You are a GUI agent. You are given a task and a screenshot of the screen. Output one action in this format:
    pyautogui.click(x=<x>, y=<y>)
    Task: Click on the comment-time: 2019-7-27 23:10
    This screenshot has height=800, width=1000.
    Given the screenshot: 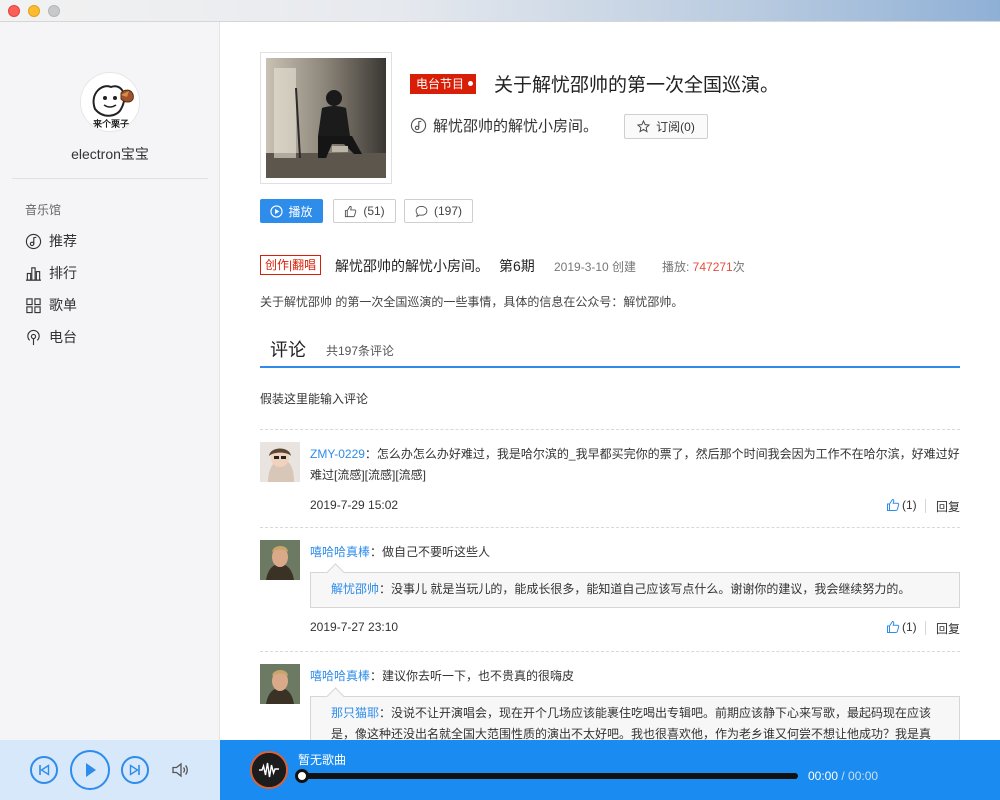 What is the action you would take?
    pyautogui.click(x=354, y=627)
    